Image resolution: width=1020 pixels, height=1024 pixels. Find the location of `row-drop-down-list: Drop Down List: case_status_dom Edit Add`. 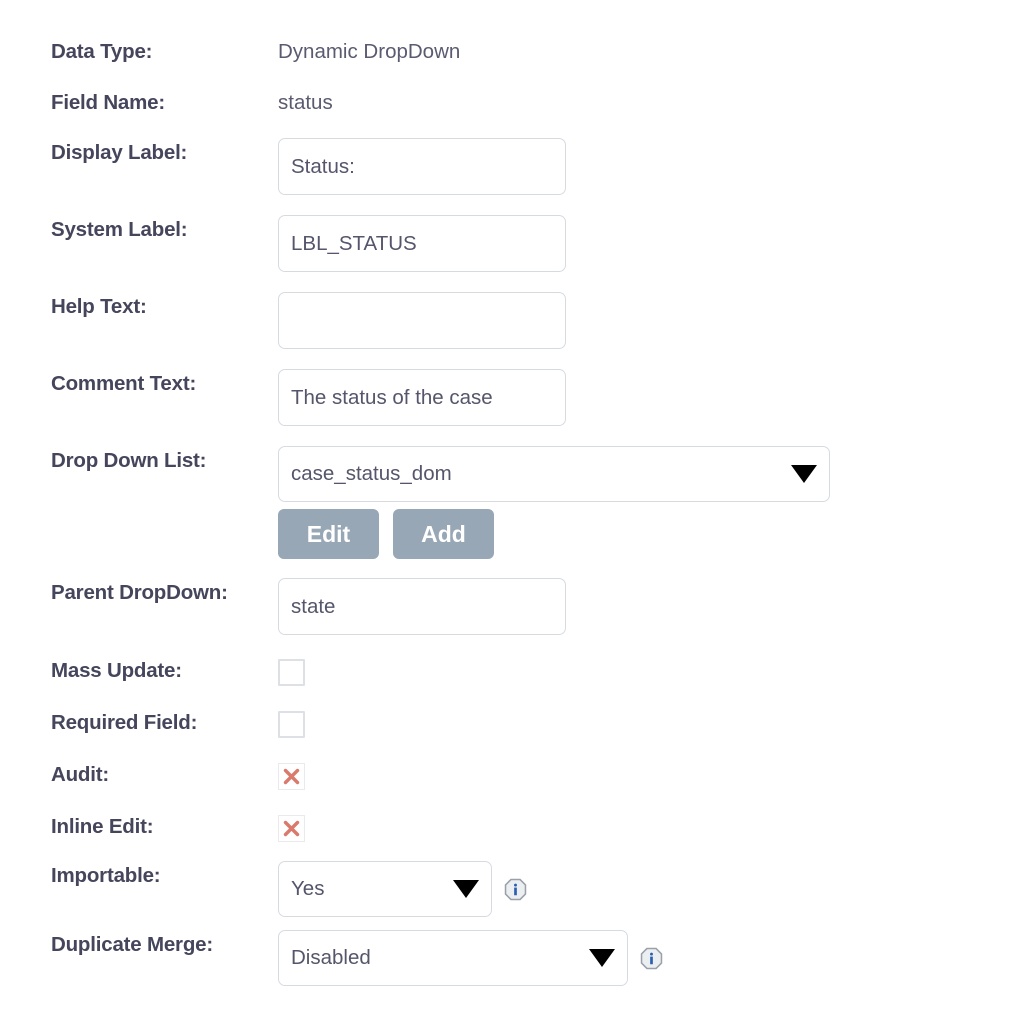

row-drop-down-list: Drop Down List: case_status_dom Edit Add is located at coordinates (415, 502).